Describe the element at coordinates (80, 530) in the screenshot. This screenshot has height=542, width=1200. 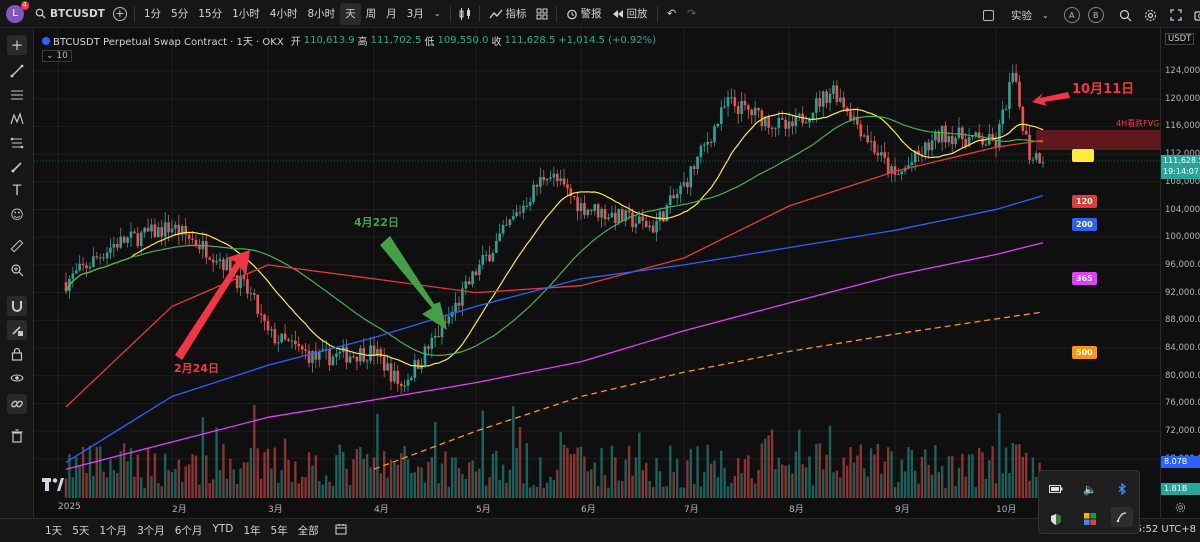
I see `range-button: 5天` at that location.